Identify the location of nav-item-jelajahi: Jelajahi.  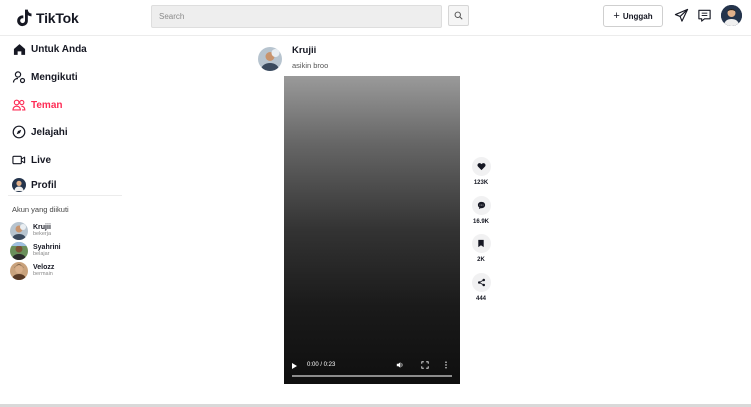
(40, 132).